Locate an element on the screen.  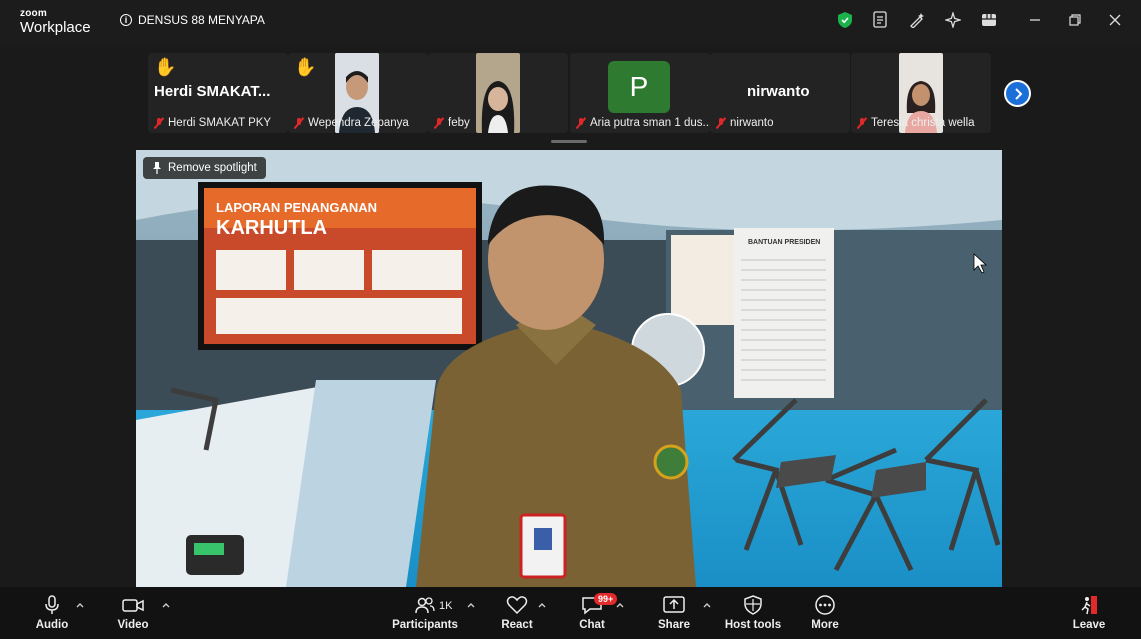
leave-button: Leave is located at coordinates (1089, 613).